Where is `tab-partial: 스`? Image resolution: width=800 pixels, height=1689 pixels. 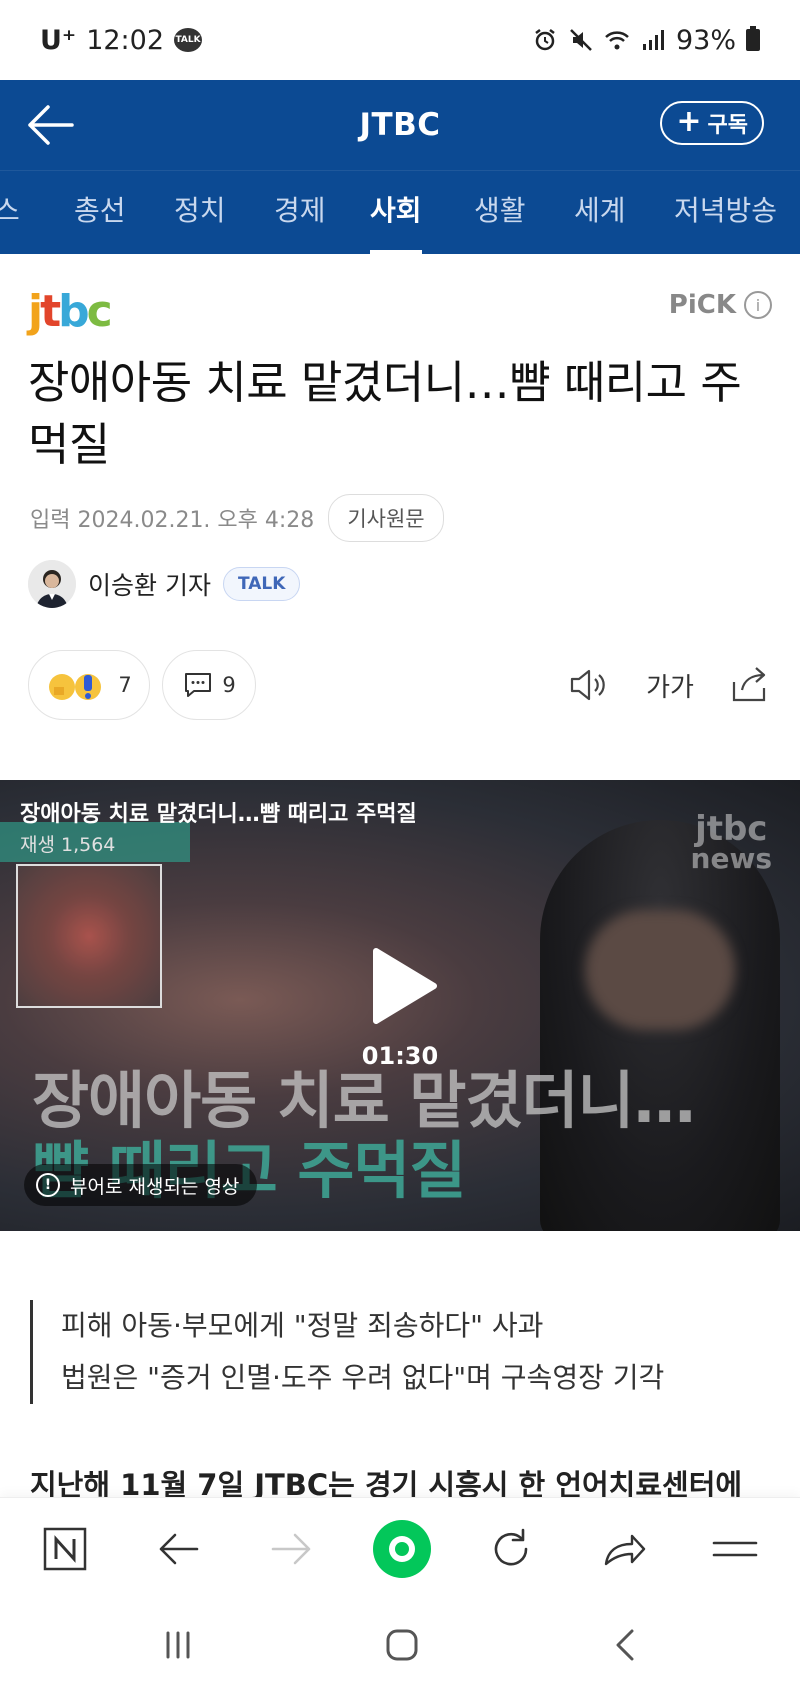 tab-partial: 스 is located at coordinates (10, 212).